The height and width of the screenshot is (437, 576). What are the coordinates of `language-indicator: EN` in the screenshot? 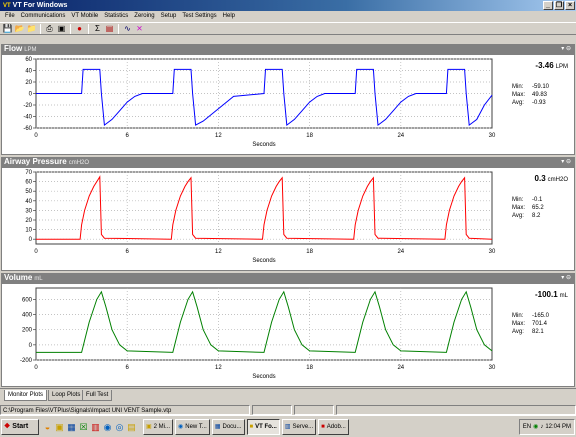 It's located at (527, 427).